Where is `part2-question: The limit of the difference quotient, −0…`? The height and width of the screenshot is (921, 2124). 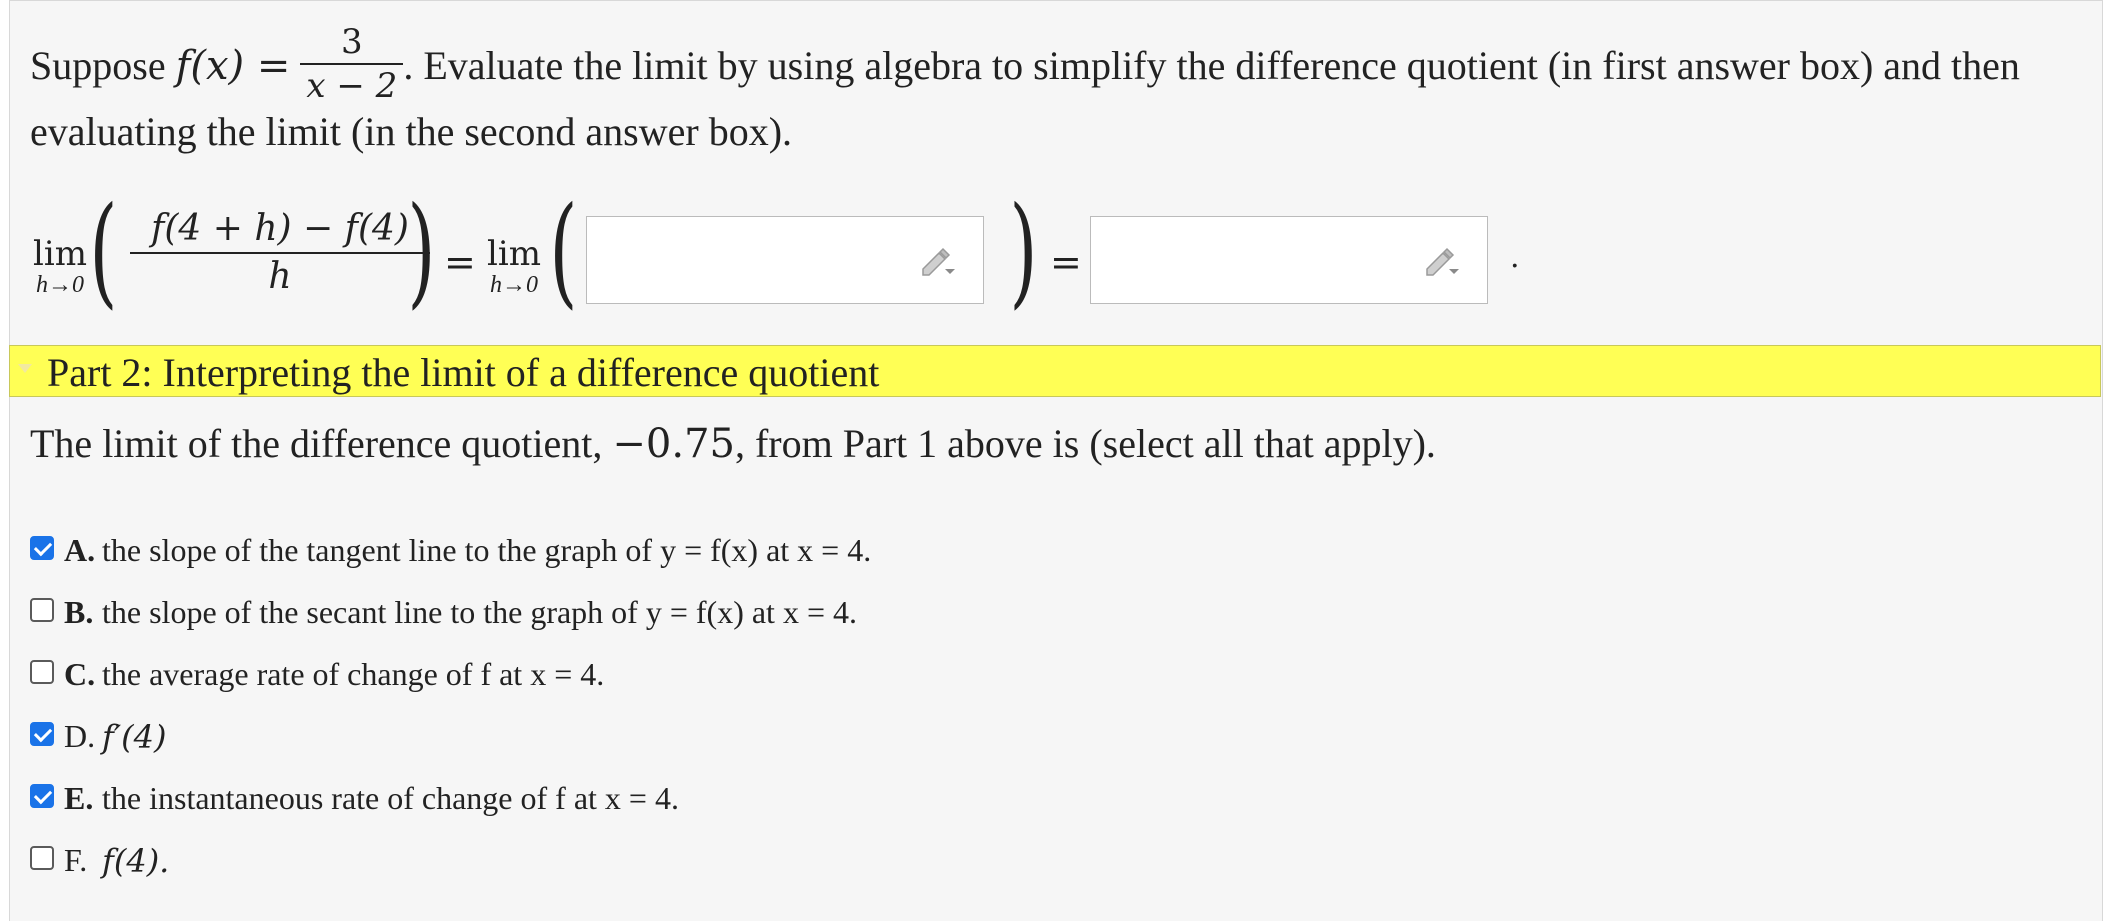
part2-question: The limit of the difference quotient, −0… is located at coordinates (733, 443).